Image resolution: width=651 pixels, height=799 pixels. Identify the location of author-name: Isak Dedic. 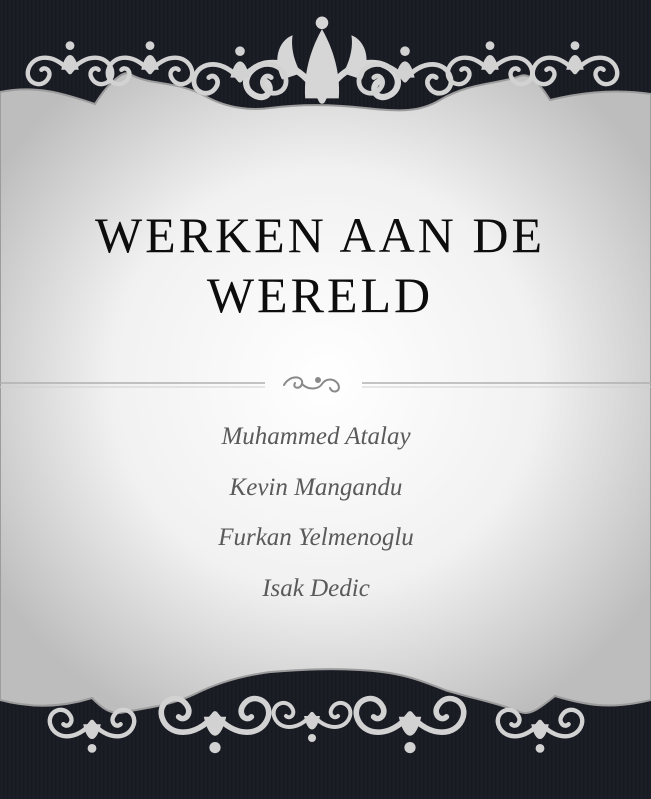
(316, 588).